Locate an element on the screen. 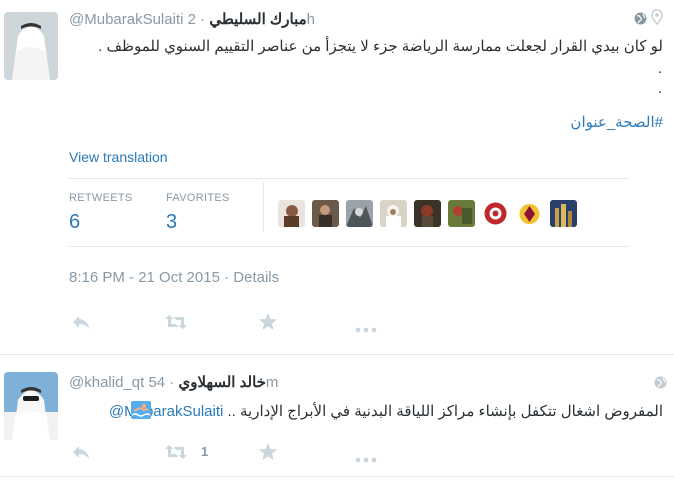 This screenshot has width=674, height=485. tweet-timestamp: 8:16 PM - 21 Oct 2015 is located at coordinates (144, 277).